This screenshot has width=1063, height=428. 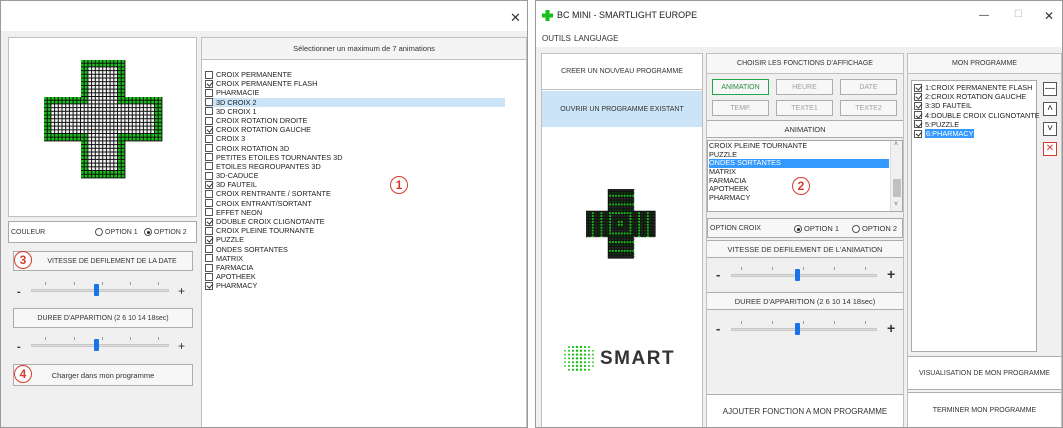 I want to click on animation-item: PHARMACY, so click(x=355, y=285).